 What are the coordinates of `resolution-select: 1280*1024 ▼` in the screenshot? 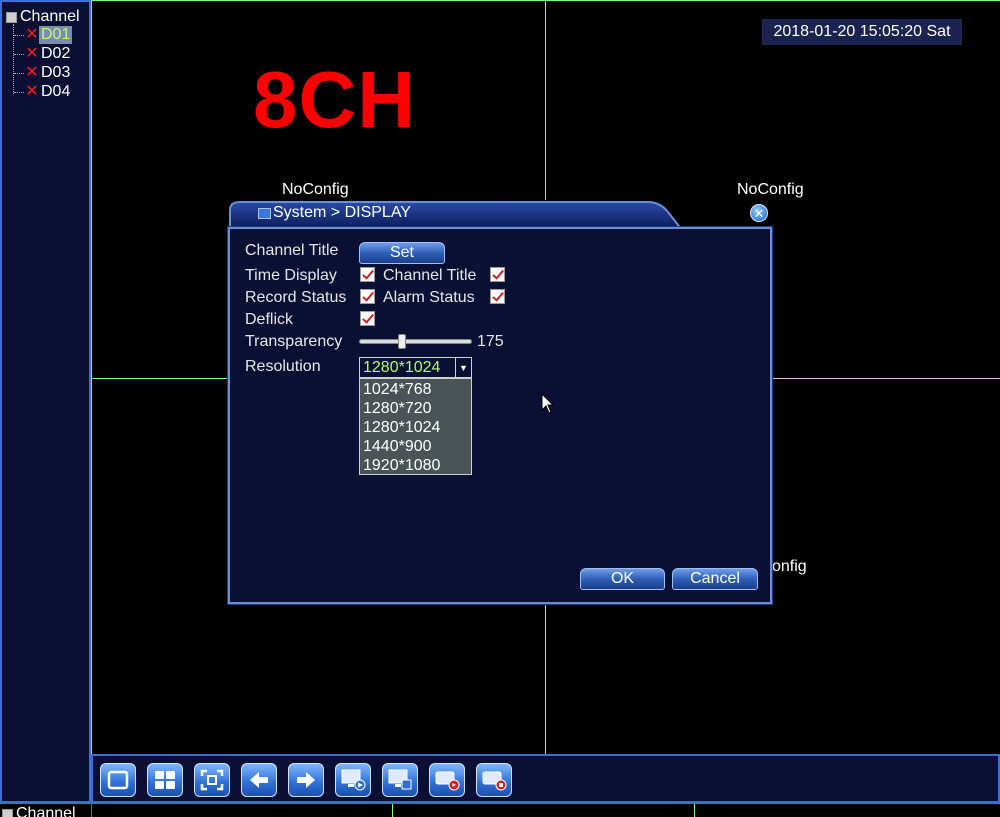 It's located at (415, 367).